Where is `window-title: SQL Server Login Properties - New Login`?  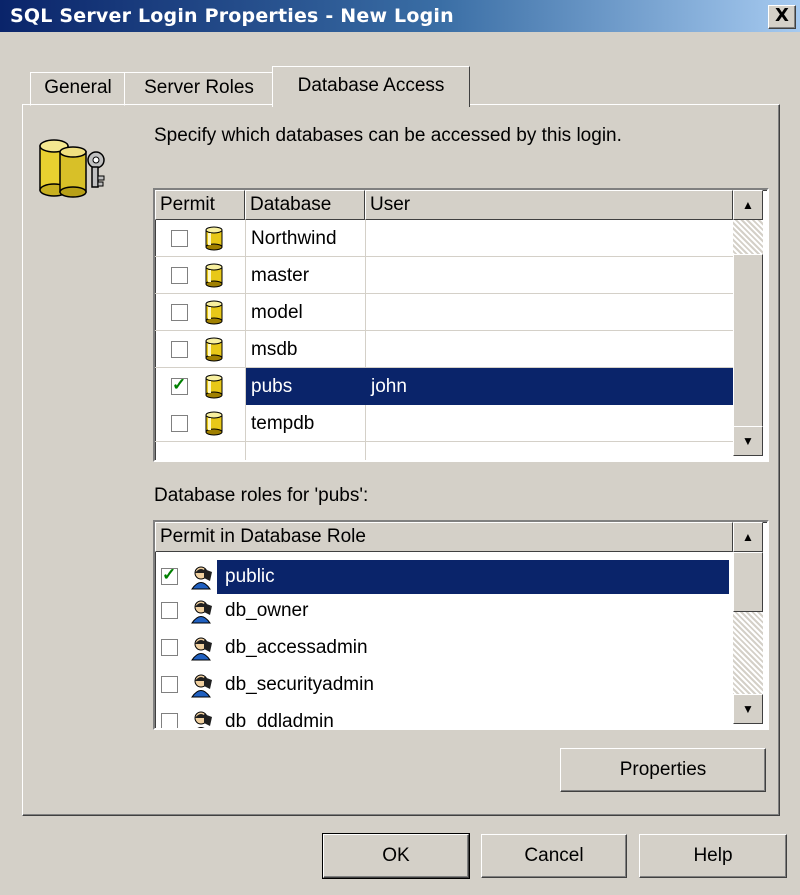
window-title: SQL Server Login Properties - New Login is located at coordinates (232, 16).